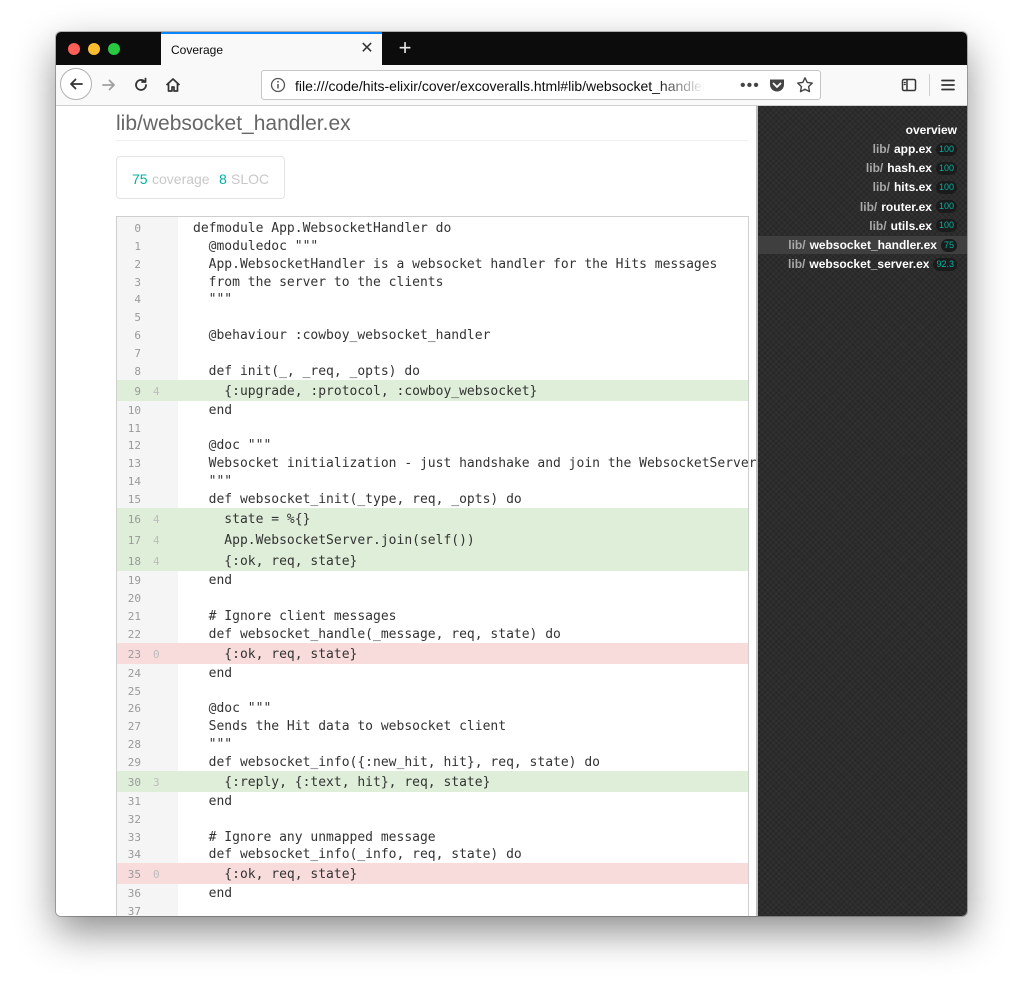 The image size is (1023, 996). Describe the element at coordinates (367, 49) in the screenshot. I see `tab-close-icon: ✕` at that location.